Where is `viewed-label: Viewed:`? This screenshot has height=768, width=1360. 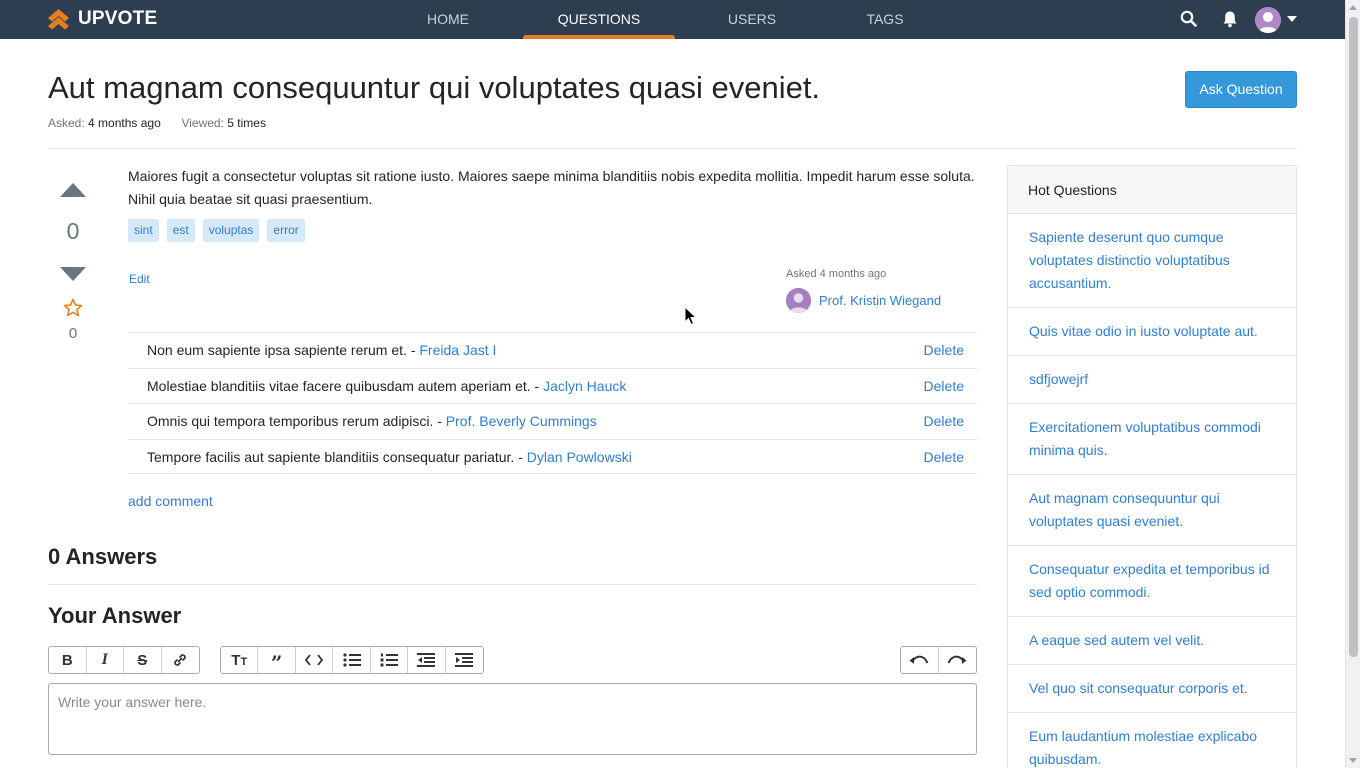 viewed-label: Viewed: is located at coordinates (202, 123).